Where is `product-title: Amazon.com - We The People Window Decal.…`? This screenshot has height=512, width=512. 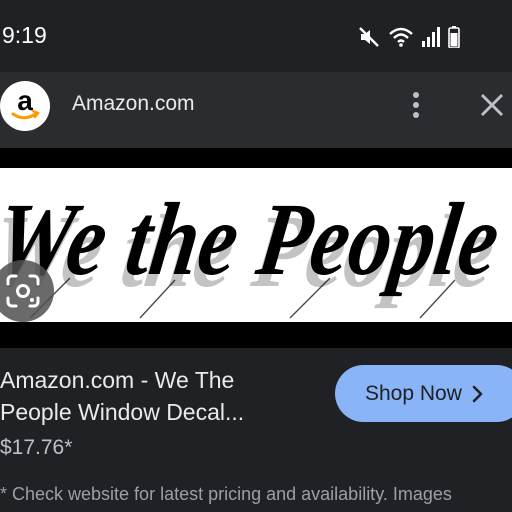
product-title: Amazon.com - We The People Window Decal.… is located at coordinates (160, 396).